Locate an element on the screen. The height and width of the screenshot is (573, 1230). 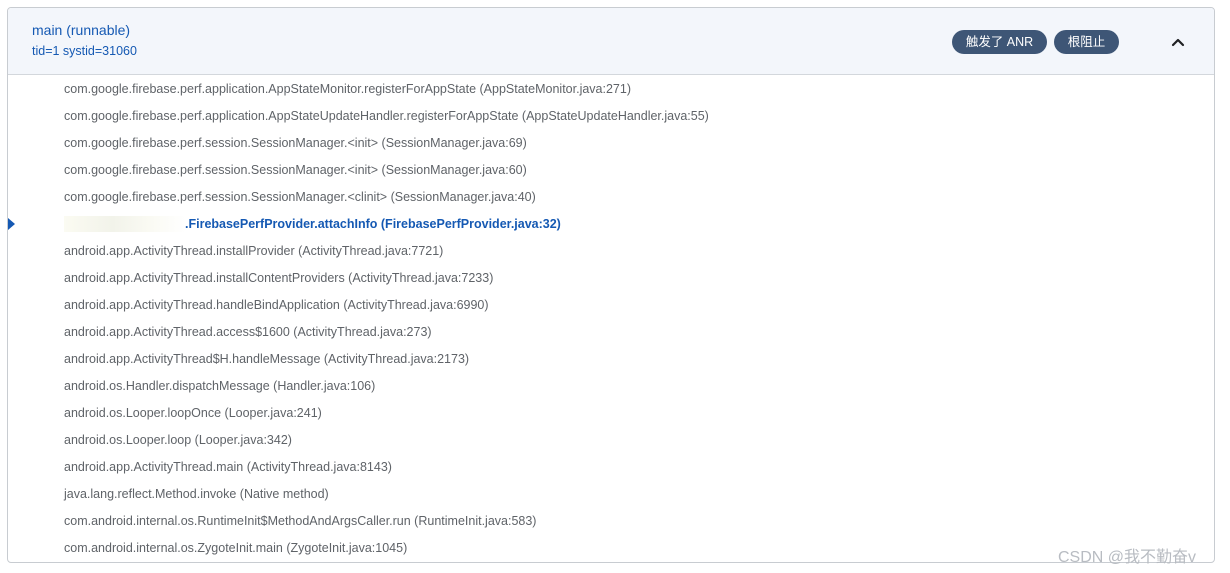
watermark: CSDN @我不勤奋v is located at coordinates (1127, 557).